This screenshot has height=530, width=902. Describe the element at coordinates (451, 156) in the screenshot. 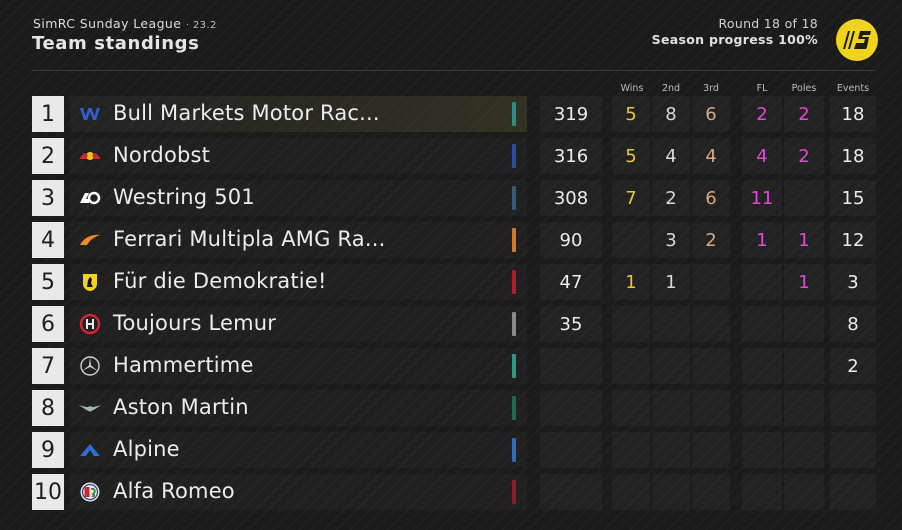

I see `table-row: 2 Nordobst 316 5 4 4 4 2 18` at that location.